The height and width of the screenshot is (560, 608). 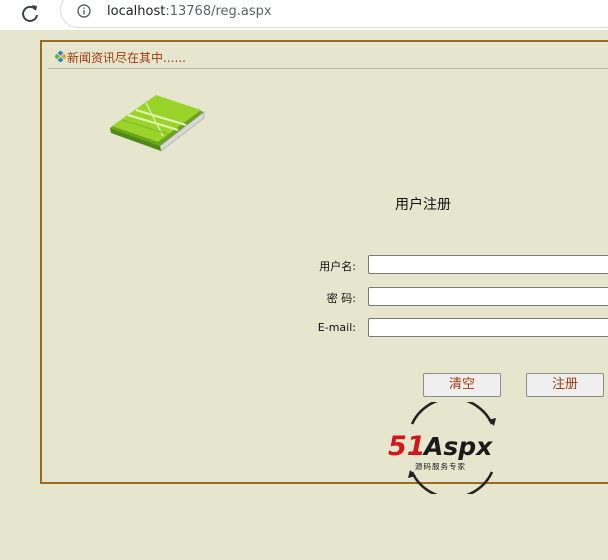 What do you see at coordinates (84, 11) in the screenshot?
I see `info-icon` at bounding box center [84, 11].